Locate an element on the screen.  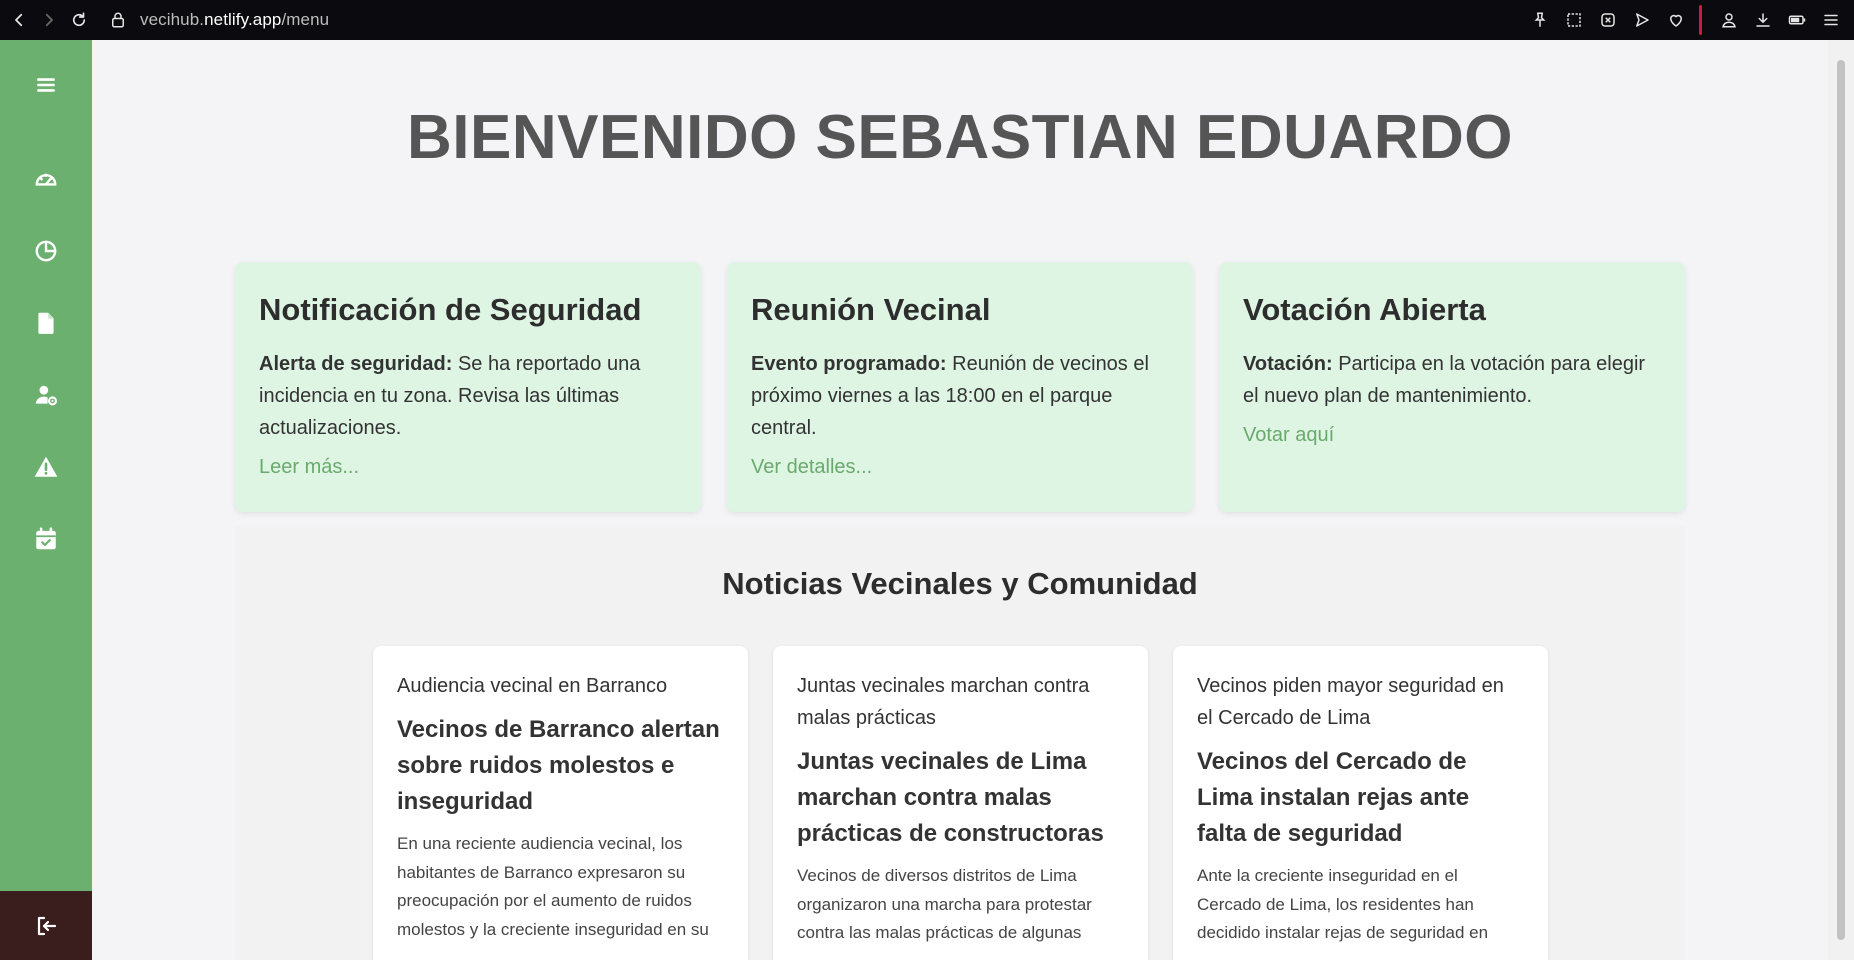
sidebar-toggle is located at coordinates (46, 85).